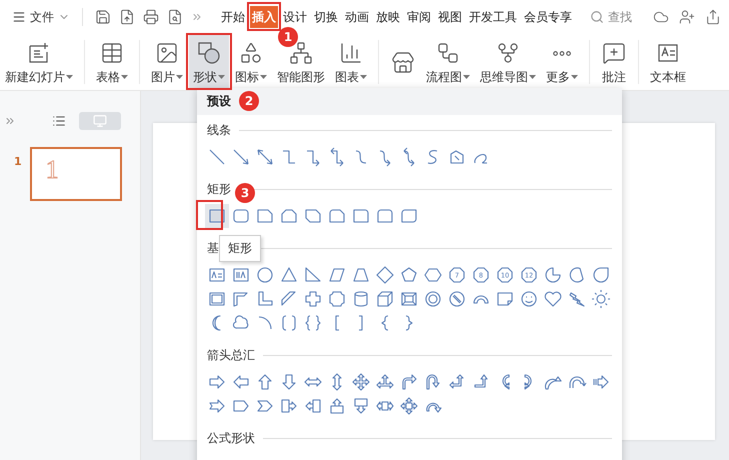 Image resolution: width=729 pixels, height=460 pixels. Describe the element at coordinates (10, 121) in the screenshot. I see `expand-icon` at that location.